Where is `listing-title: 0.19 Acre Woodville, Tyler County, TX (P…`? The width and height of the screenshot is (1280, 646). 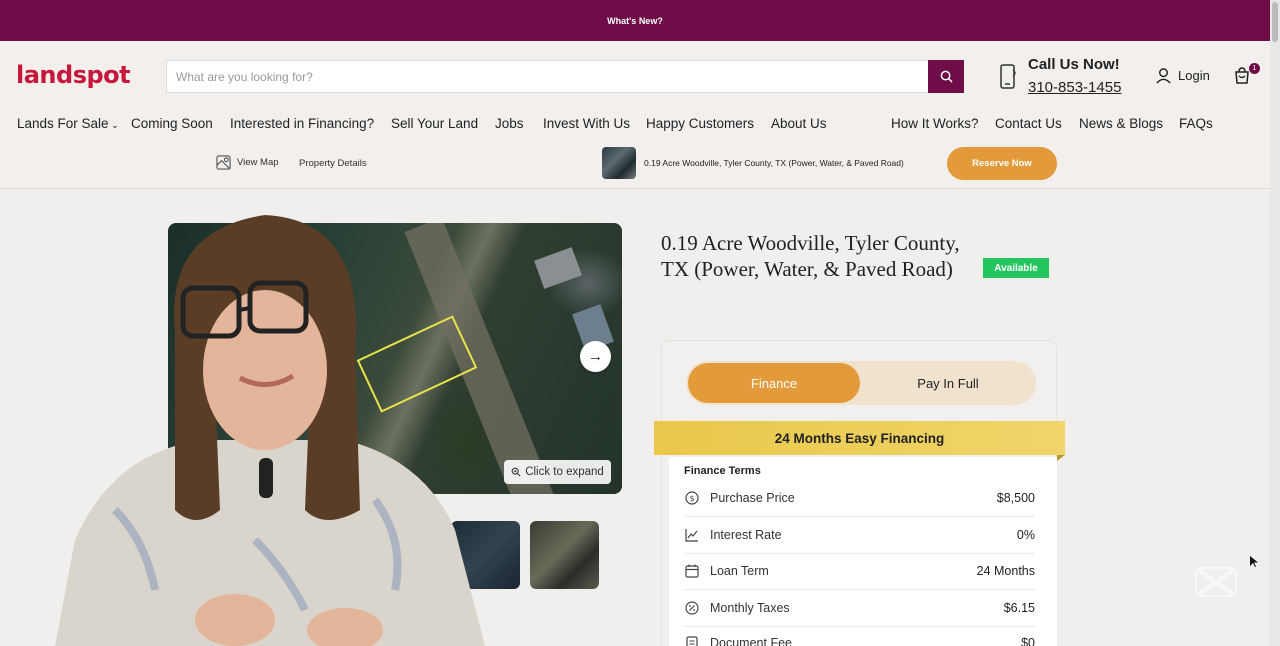
listing-title: 0.19 Acre Woodville, Tyler County, TX (P… is located at coordinates (810, 256).